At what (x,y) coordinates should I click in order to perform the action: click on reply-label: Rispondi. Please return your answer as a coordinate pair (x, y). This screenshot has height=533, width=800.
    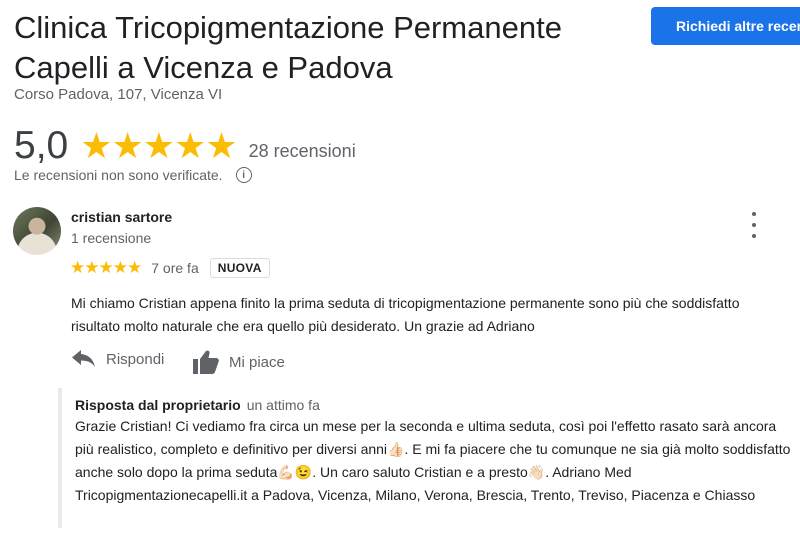
    Looking at the image, I should click on (135, 359).